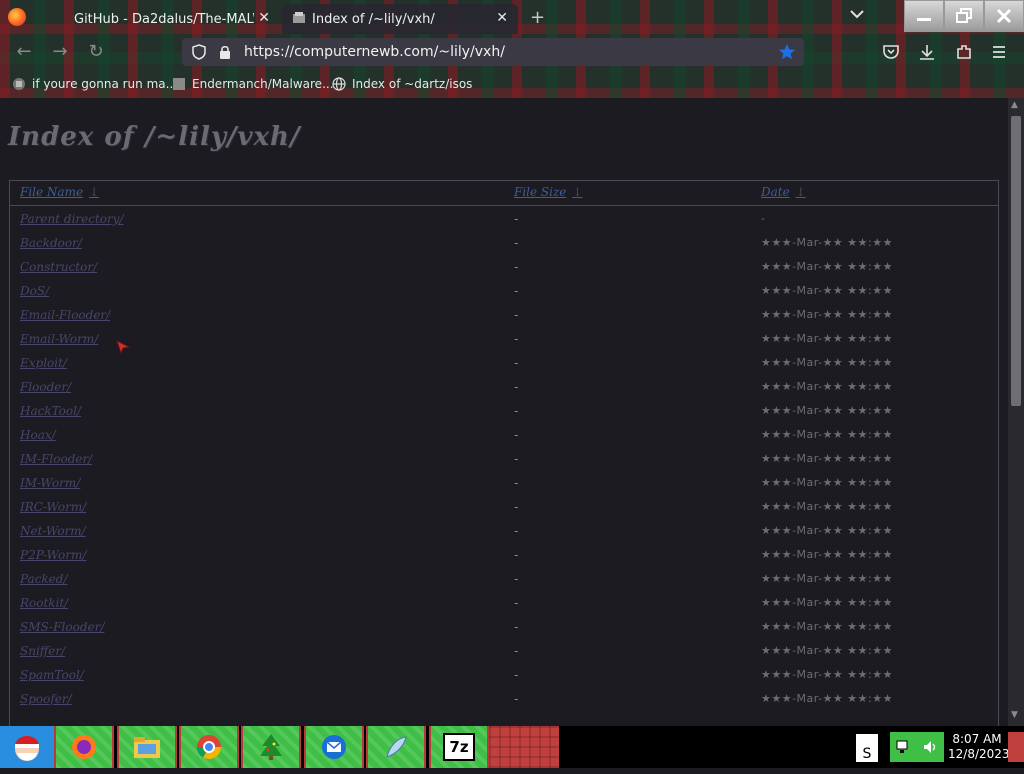 The image size is (1024, 774). Describe the element at coordinates (17, 17) in the screenshot. I see `firefox-menu-icon` at that location.